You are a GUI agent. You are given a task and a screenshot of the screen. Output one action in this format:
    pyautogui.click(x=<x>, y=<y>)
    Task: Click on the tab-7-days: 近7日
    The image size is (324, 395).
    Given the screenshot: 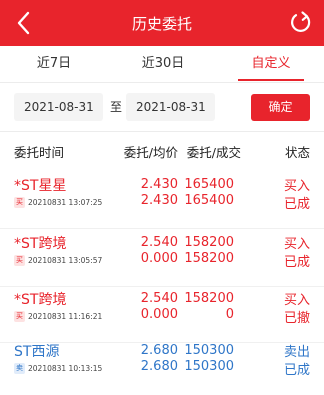 What is the action you would take?
    pyautogui.click(x=54, y=64)
    